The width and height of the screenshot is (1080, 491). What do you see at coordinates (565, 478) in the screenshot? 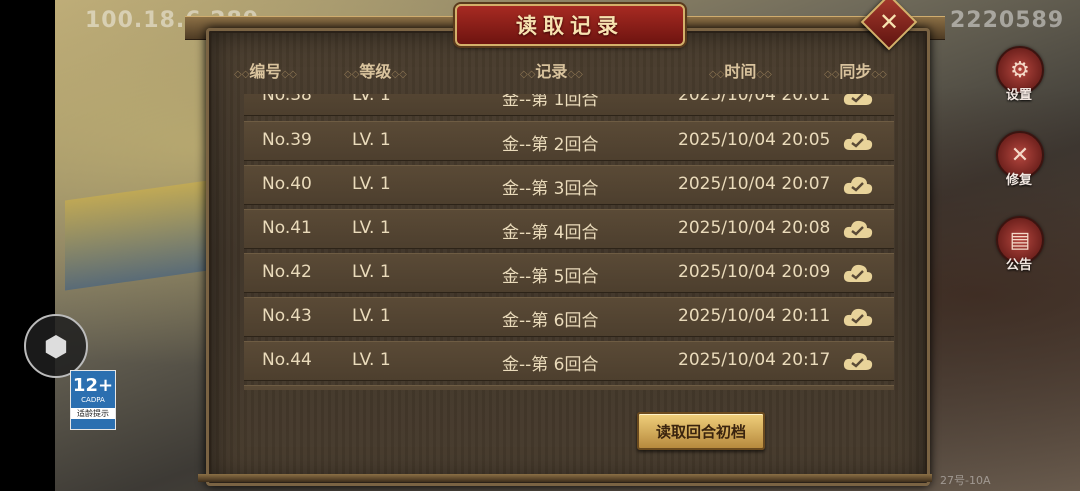
I see `dialog-bottom-bar` at bounding box center [565, 478].